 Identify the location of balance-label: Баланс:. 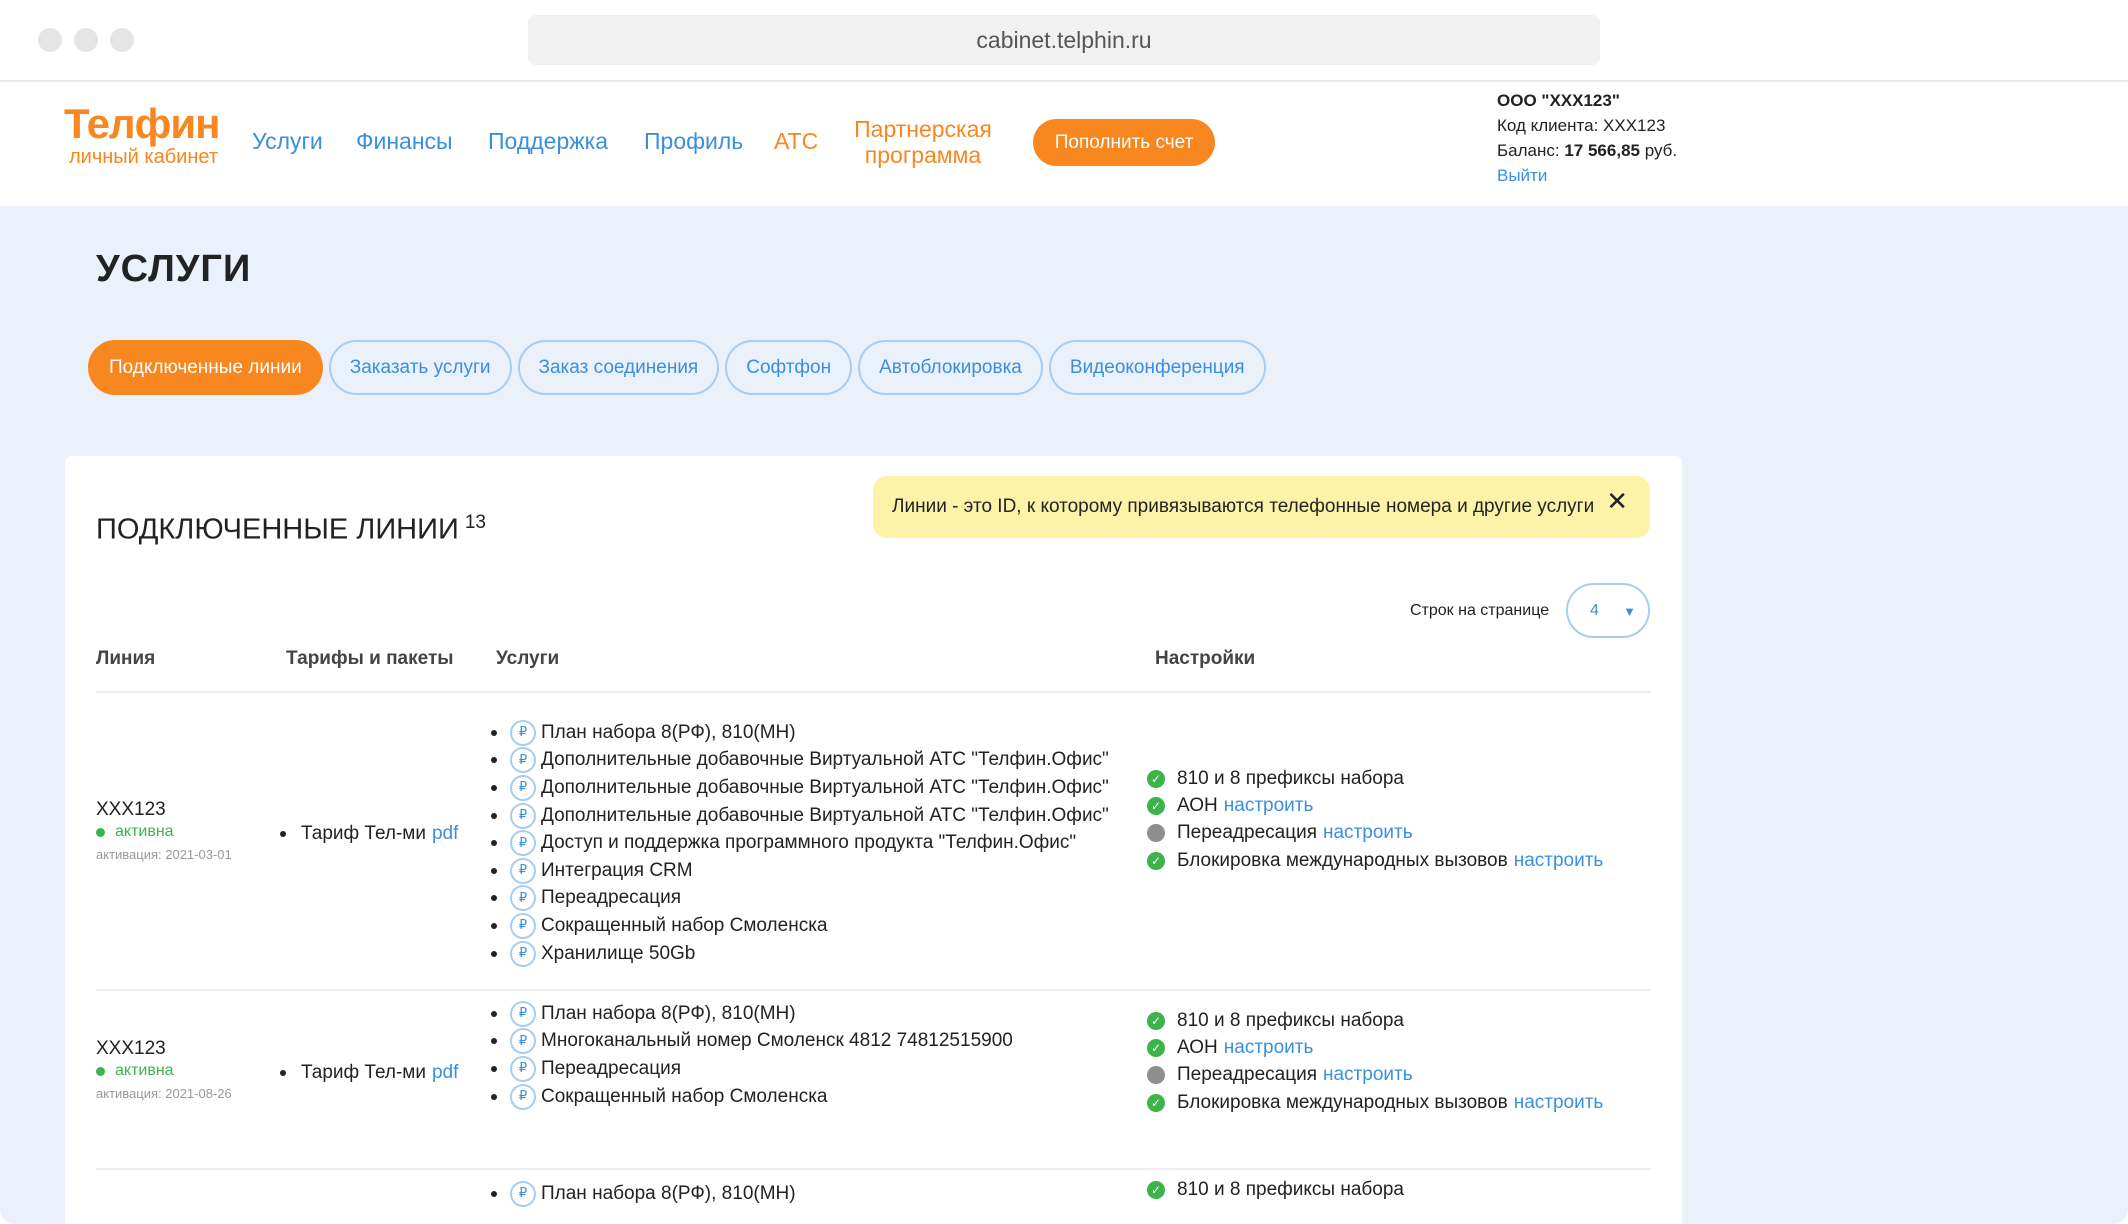
(1528, 150).